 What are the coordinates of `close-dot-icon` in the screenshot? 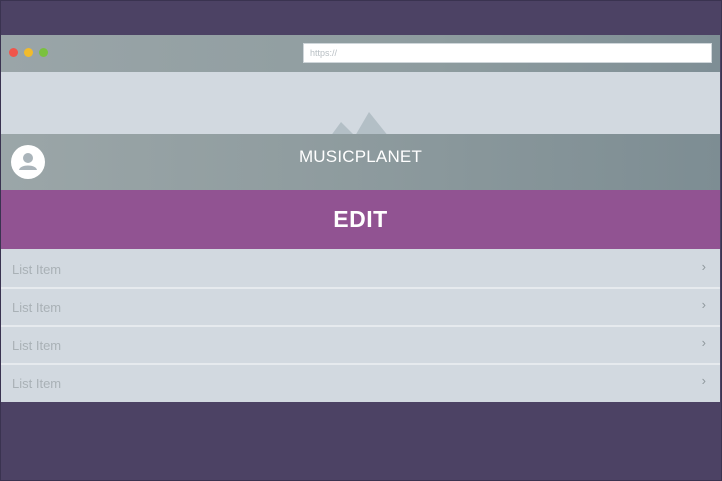 It's located at (13, 52).